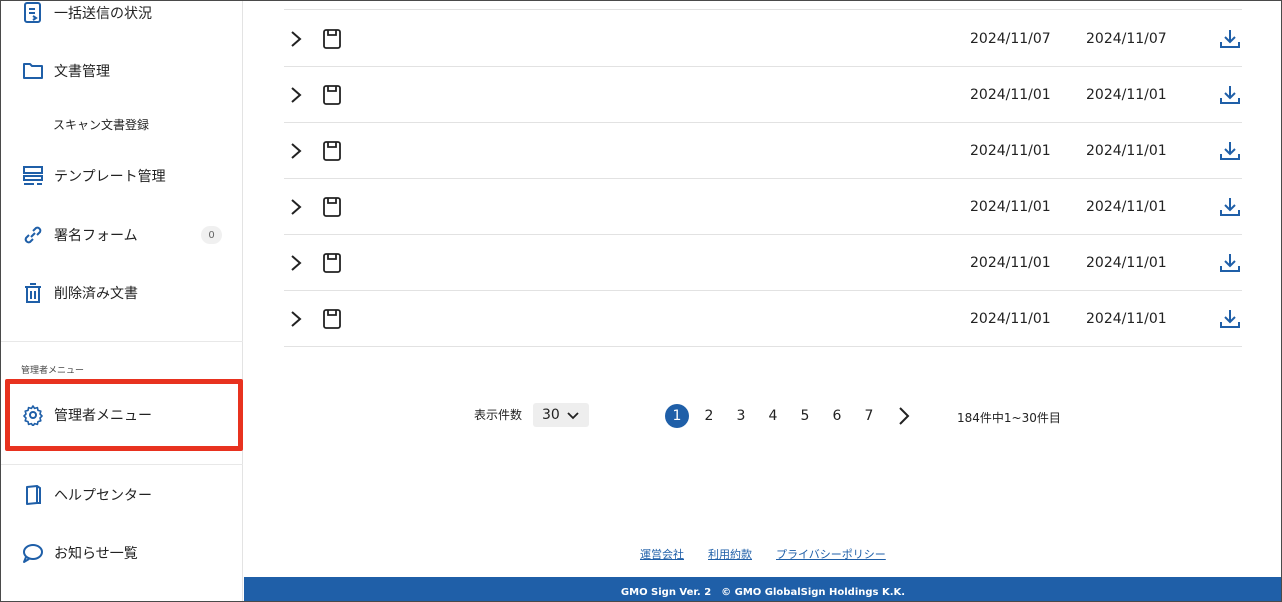 The width and height of the screenshot is (1282, 602). I want to click on sidebar-item-scan-register: スキャン文書登録, so click(101, 124).